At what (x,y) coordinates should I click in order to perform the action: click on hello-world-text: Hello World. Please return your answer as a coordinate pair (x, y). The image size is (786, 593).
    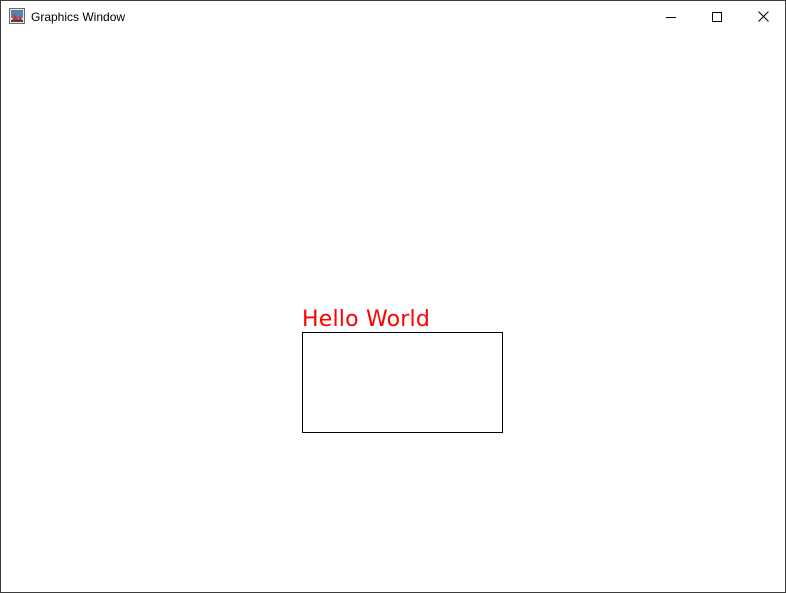
    Looking at the image, I should click on (366, 319).